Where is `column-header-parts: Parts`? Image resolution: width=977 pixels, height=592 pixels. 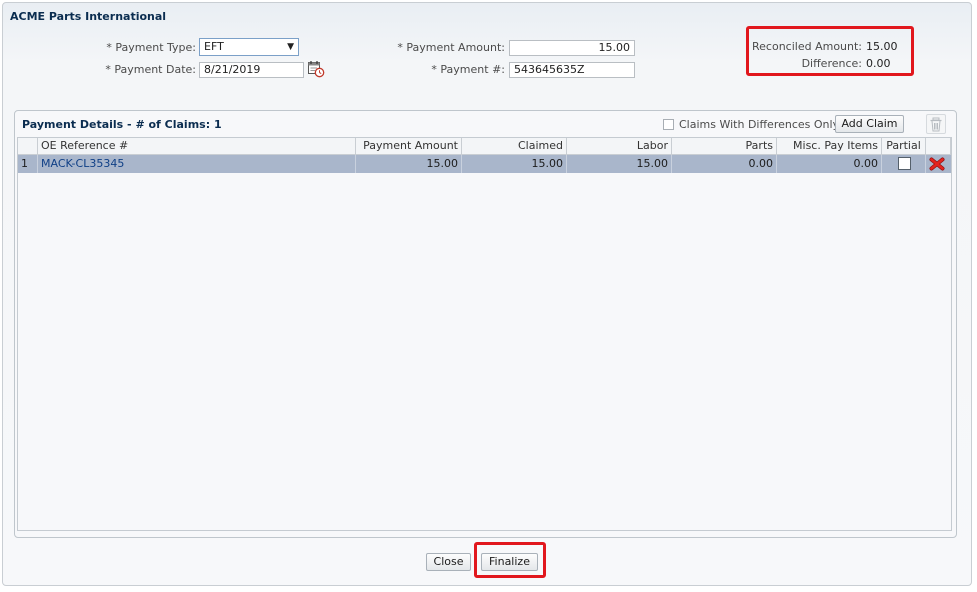
column-header-parts: Parts is located at coordinates (724, 146).